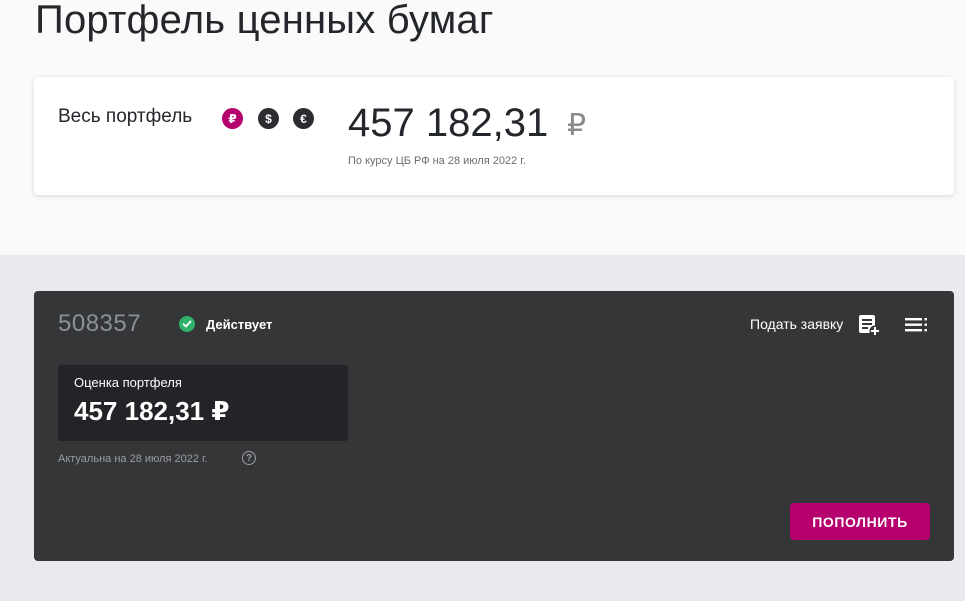 Image resolution: width=965 pixels, height=601 pixels. What do you see at coordinates (796, 324) in the screenshot?
I see `submit-request-link: Подать заявку` at bounding box center [796, 324].